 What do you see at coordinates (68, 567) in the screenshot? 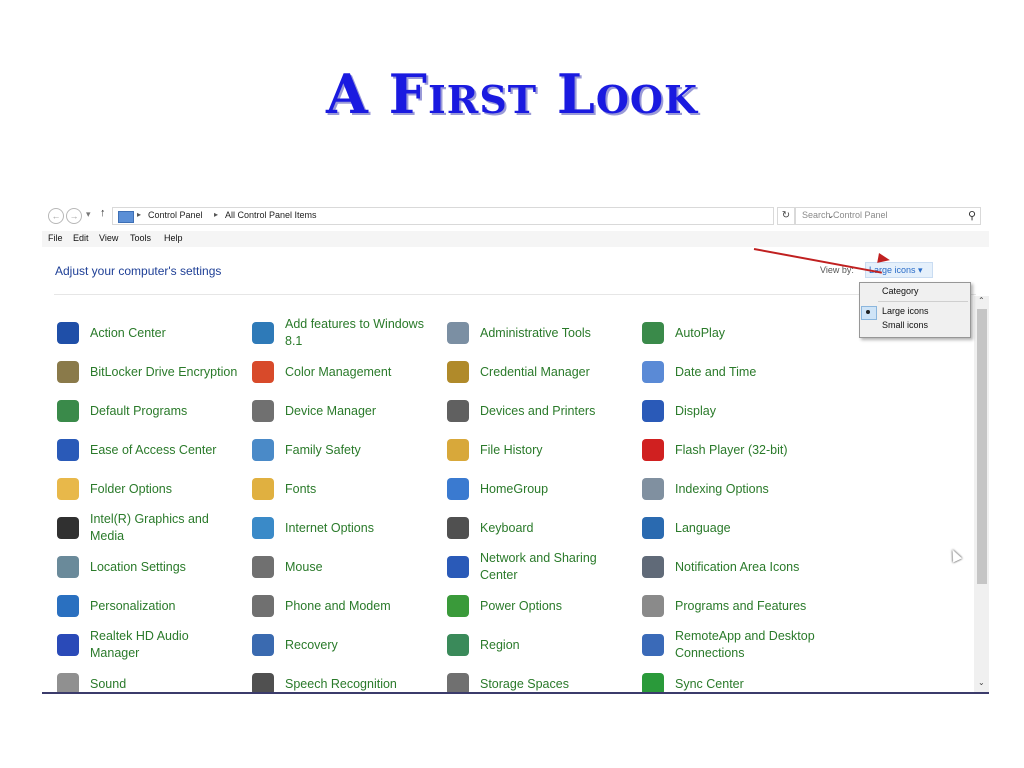
I see `location-icon` at bounding box center [68, 567].